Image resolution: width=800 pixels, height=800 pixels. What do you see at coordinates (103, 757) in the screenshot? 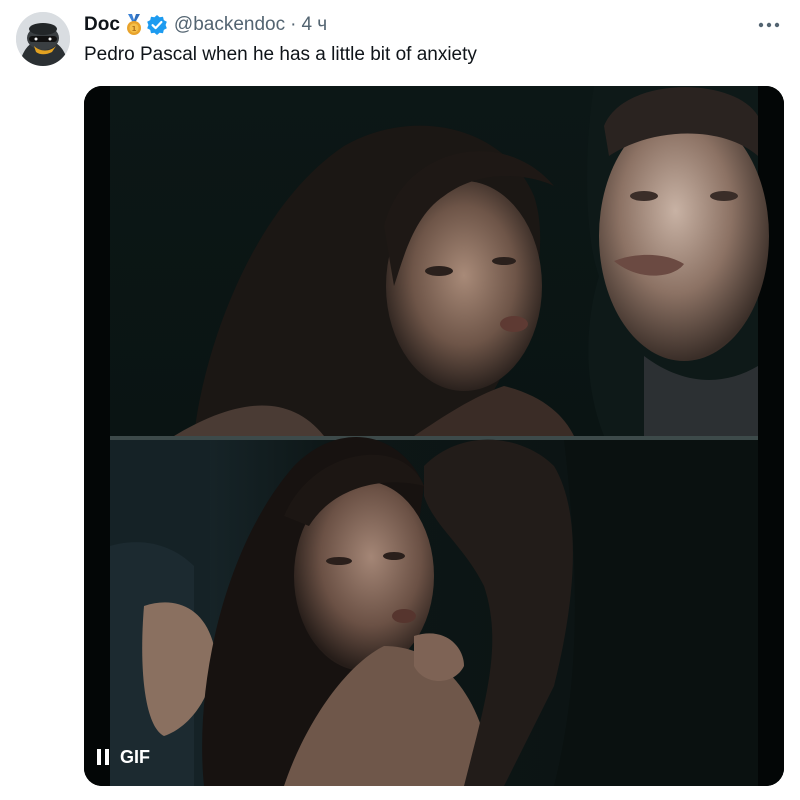
I see `pause-icon` at bounding box center [103, 757].